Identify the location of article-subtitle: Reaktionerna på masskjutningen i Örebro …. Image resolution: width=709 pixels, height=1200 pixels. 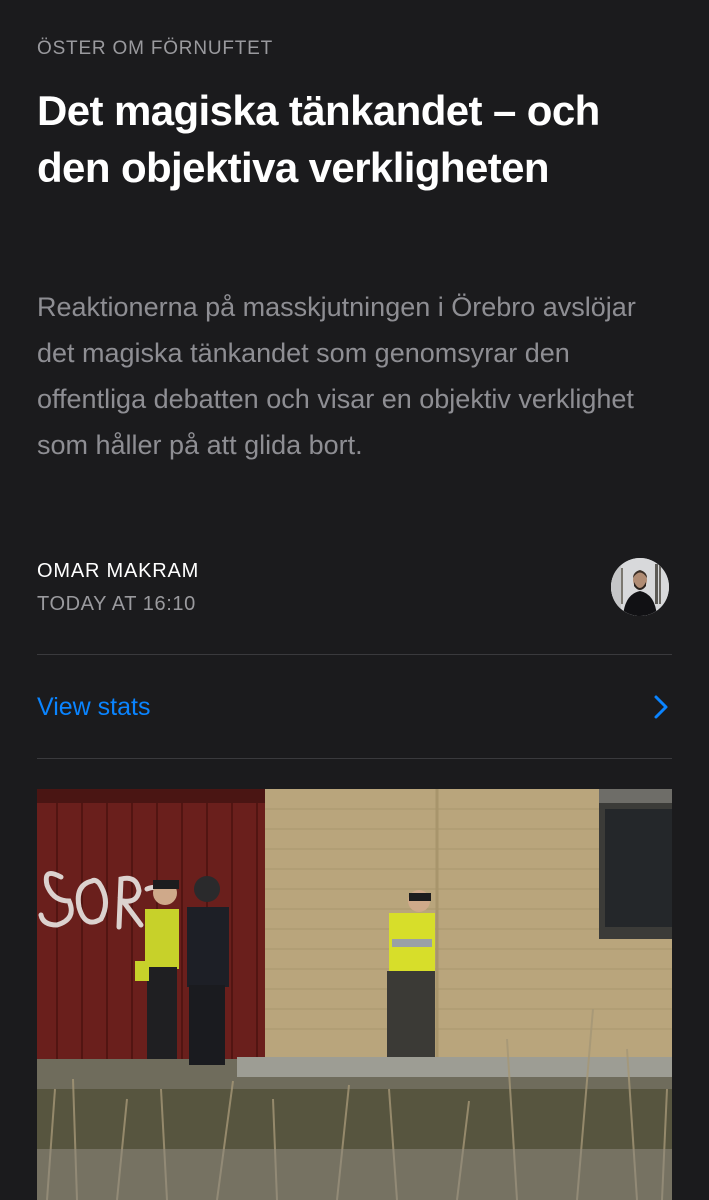
(336, 376).